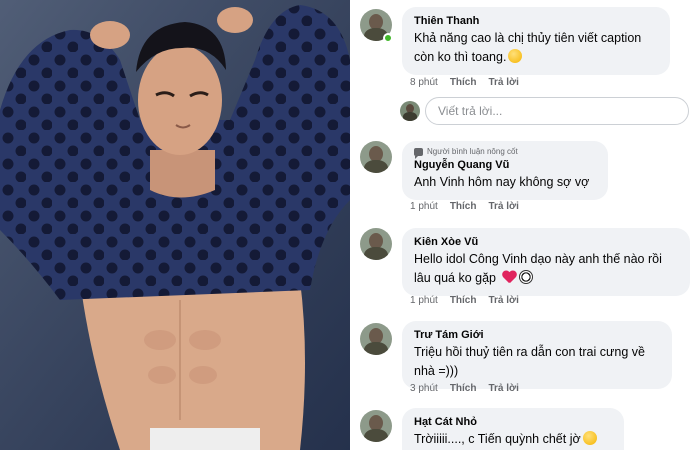 Image resolution: width=700 pixels, height=450 pixels. I want to click on top-fan-badge: Người bình luận nông cốt, so click(505, 153).